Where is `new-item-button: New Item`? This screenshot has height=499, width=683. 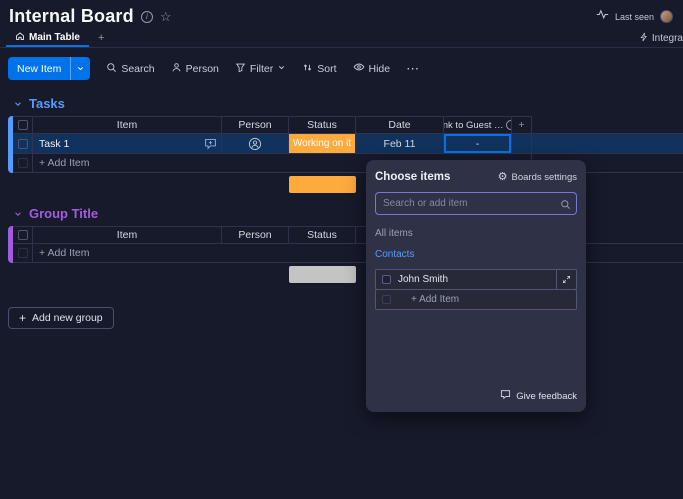
new-item-button: New Item is located at coordinates (49, 68).